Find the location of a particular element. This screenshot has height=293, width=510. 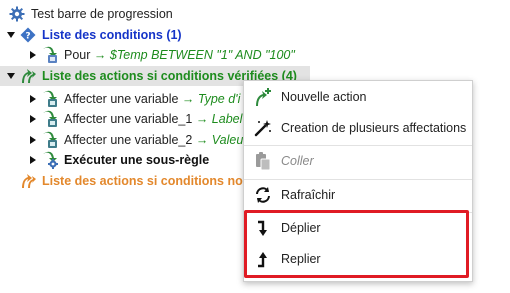

condition-icon is located at coordinates (50, 55).